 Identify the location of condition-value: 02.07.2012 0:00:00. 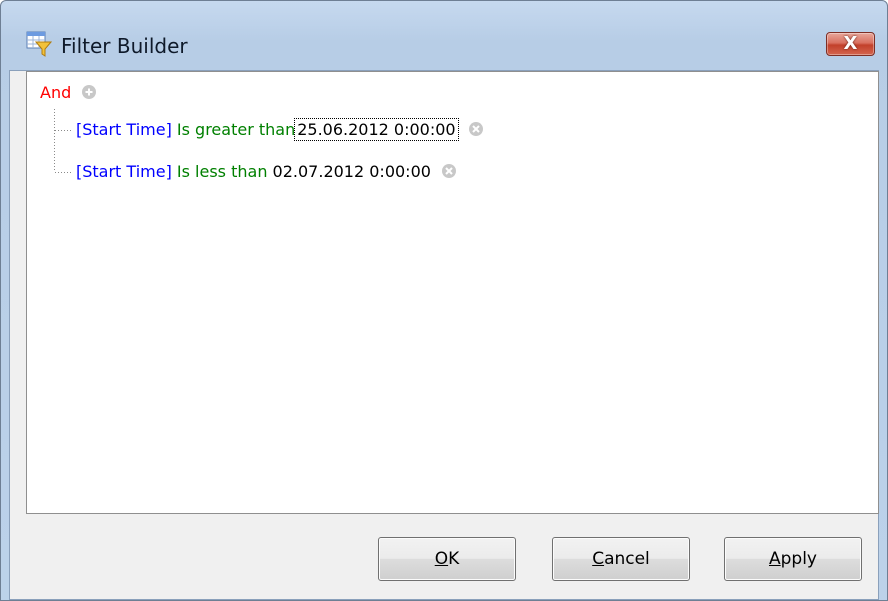
(352, 171).